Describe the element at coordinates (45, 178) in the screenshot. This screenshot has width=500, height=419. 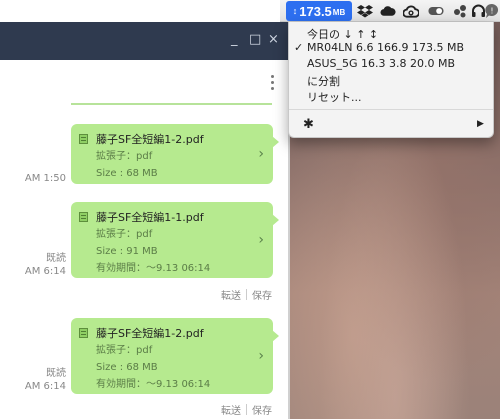
I see `message-time: AM 1:50` at that location.